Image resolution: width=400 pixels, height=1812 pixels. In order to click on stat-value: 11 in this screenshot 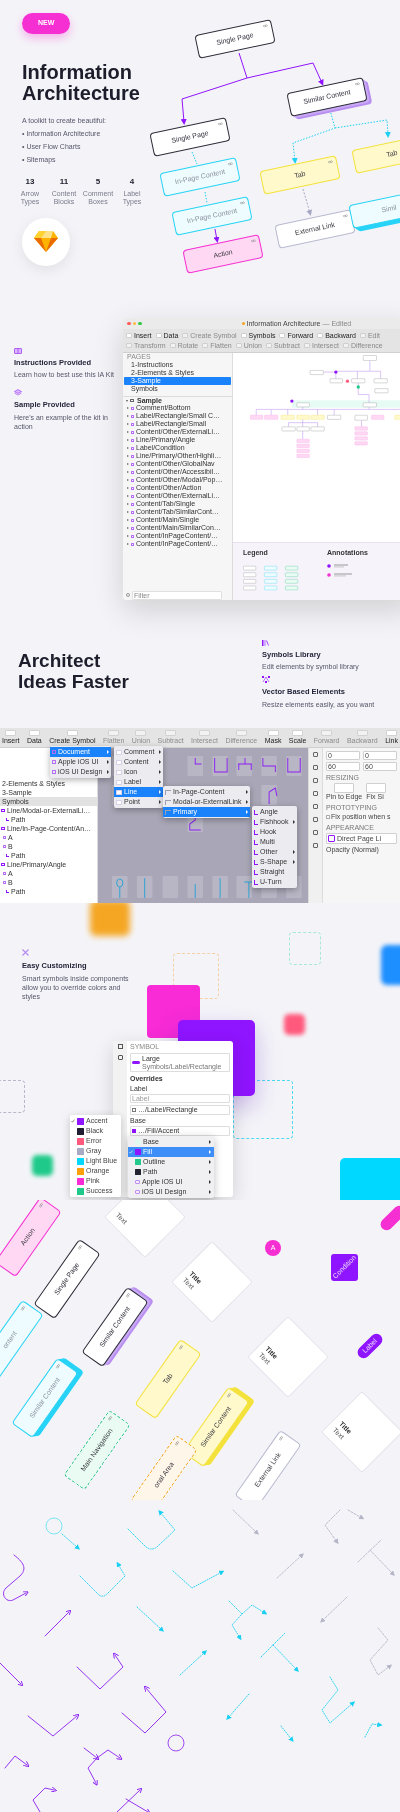, I will do `click(64, 181)`.